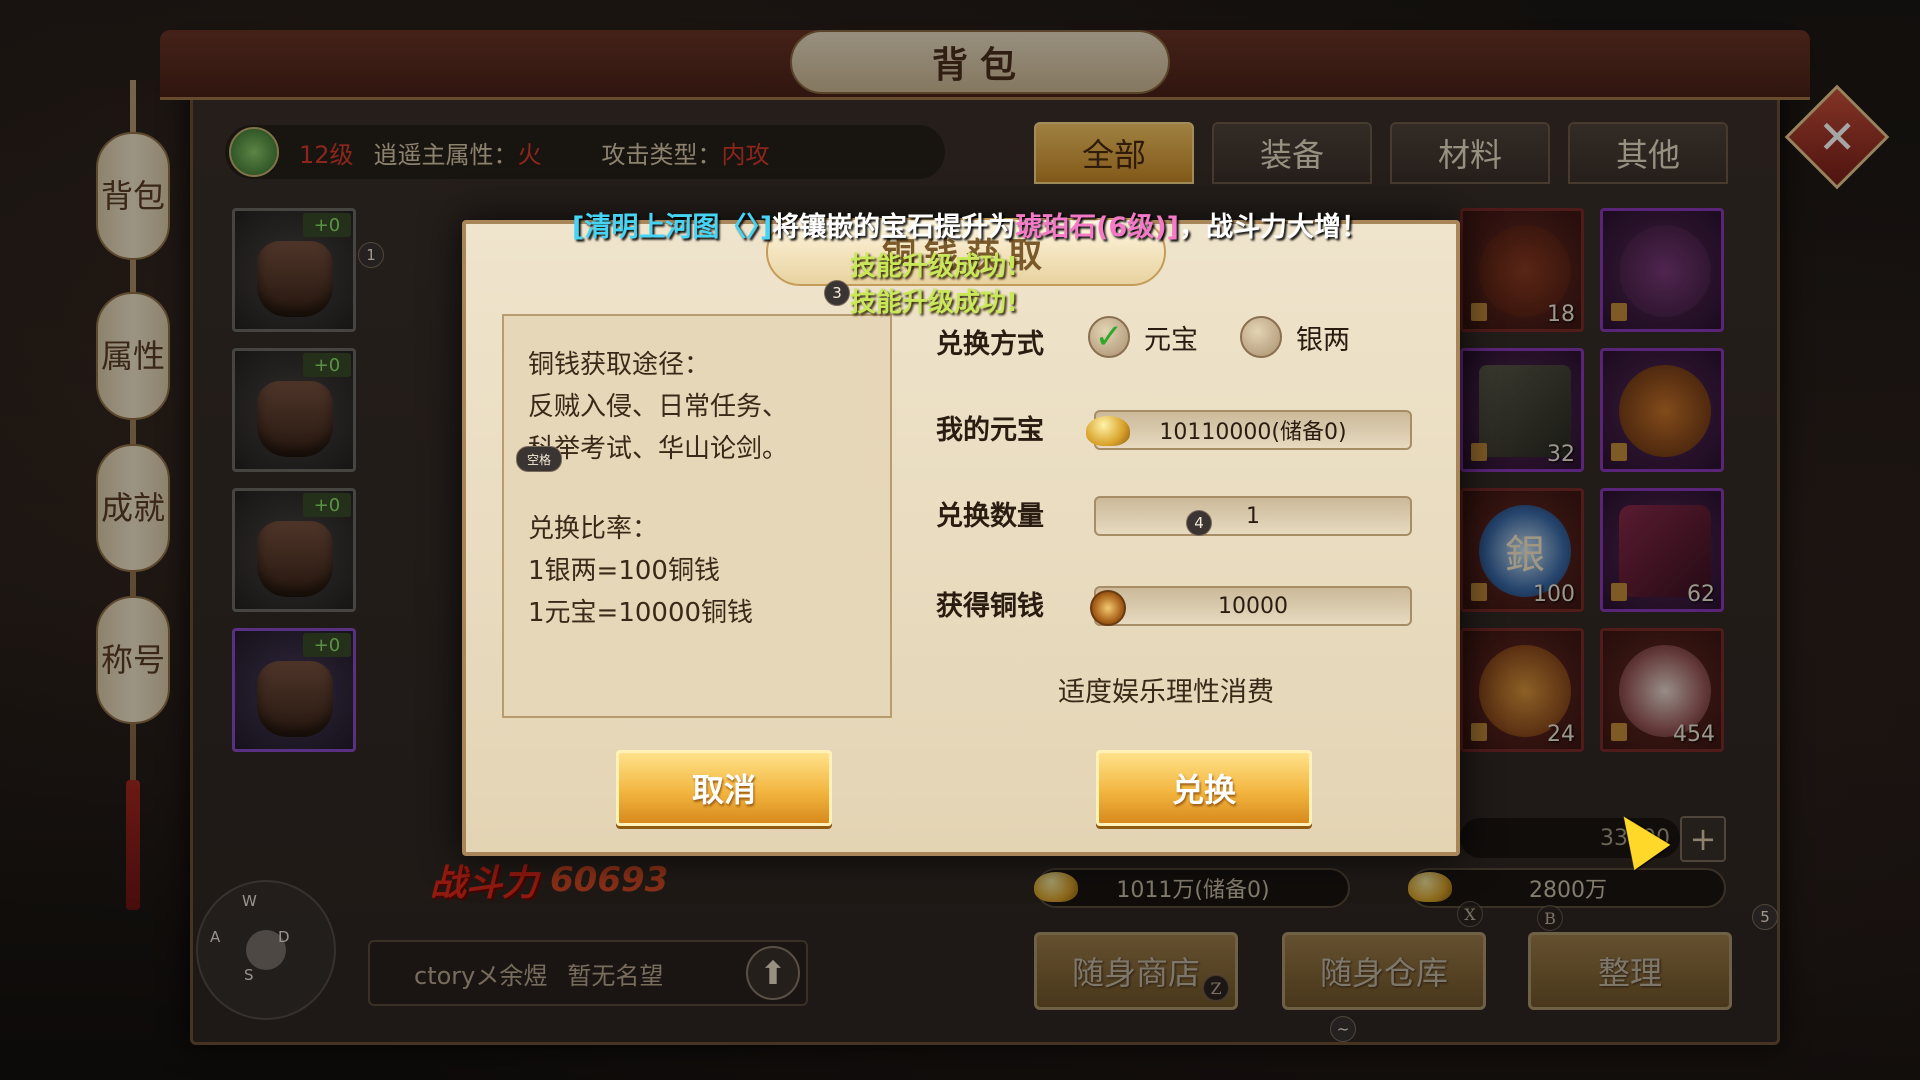  I want to click on my-yuanbao-field: 10110000(储备0), so click(1249, 430).